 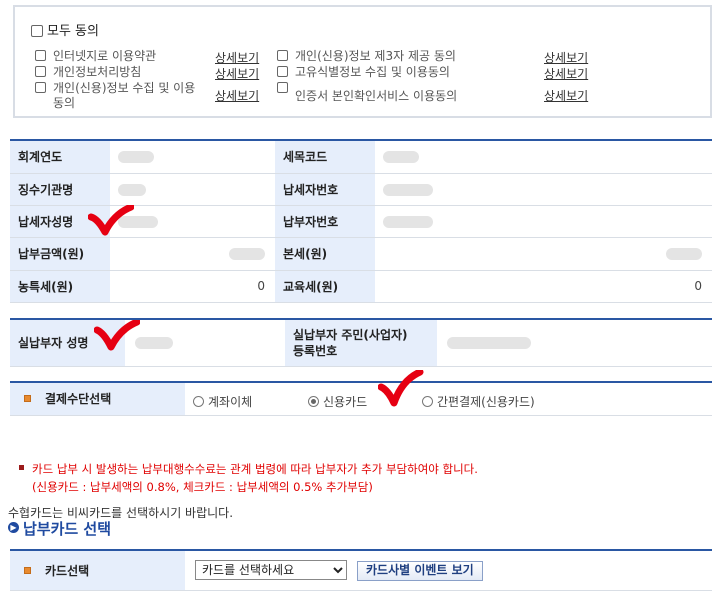 What do you see at coordinates (64, 103) in the screenshot?
I see `term-label-line2: 동의` at bounding box center [64, 103].